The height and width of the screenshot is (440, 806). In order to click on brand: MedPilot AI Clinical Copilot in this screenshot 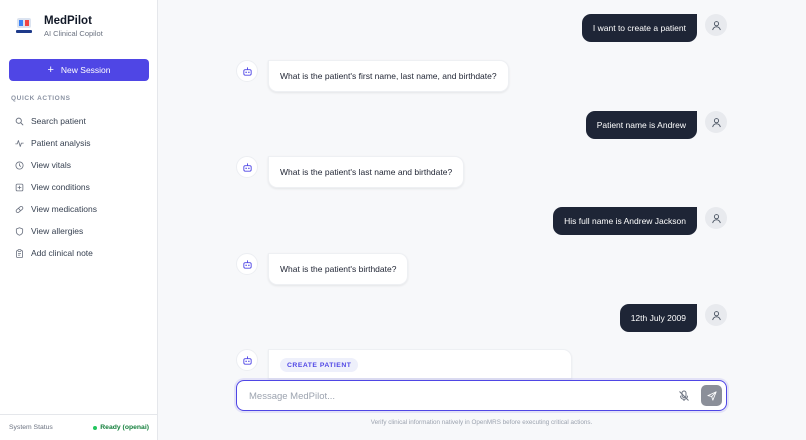, I will do `click(58, 26)`.